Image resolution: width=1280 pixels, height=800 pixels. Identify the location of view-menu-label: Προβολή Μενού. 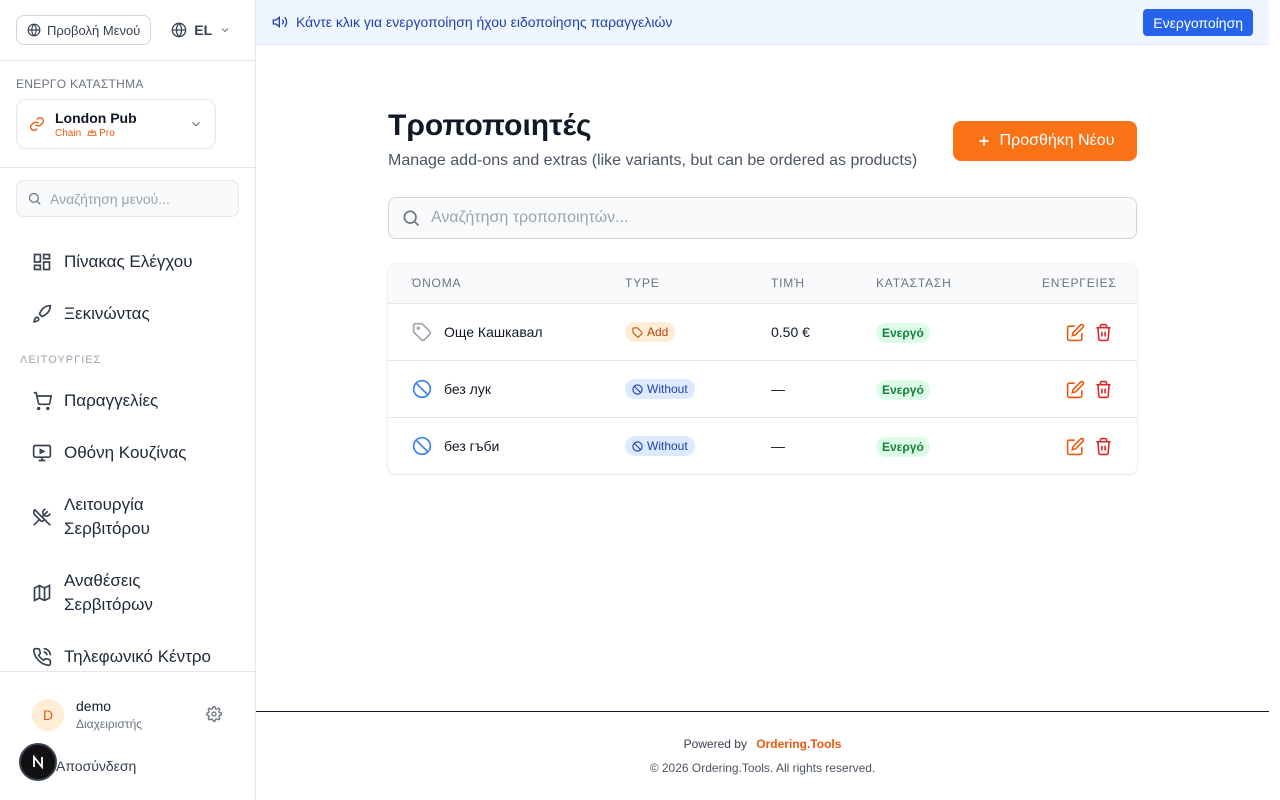
(94, 30).